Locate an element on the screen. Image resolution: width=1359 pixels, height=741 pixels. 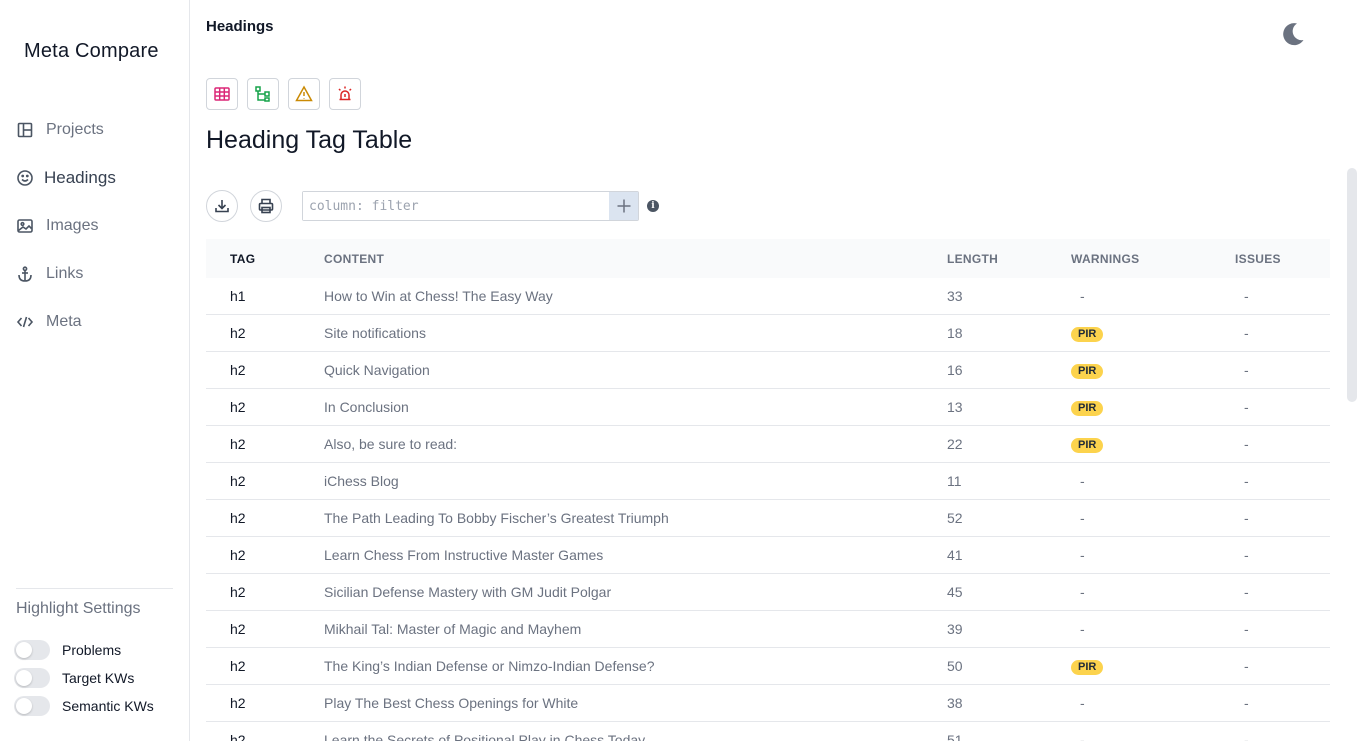
column-header-length: LENGTH is located at coordinates (1009, 259).